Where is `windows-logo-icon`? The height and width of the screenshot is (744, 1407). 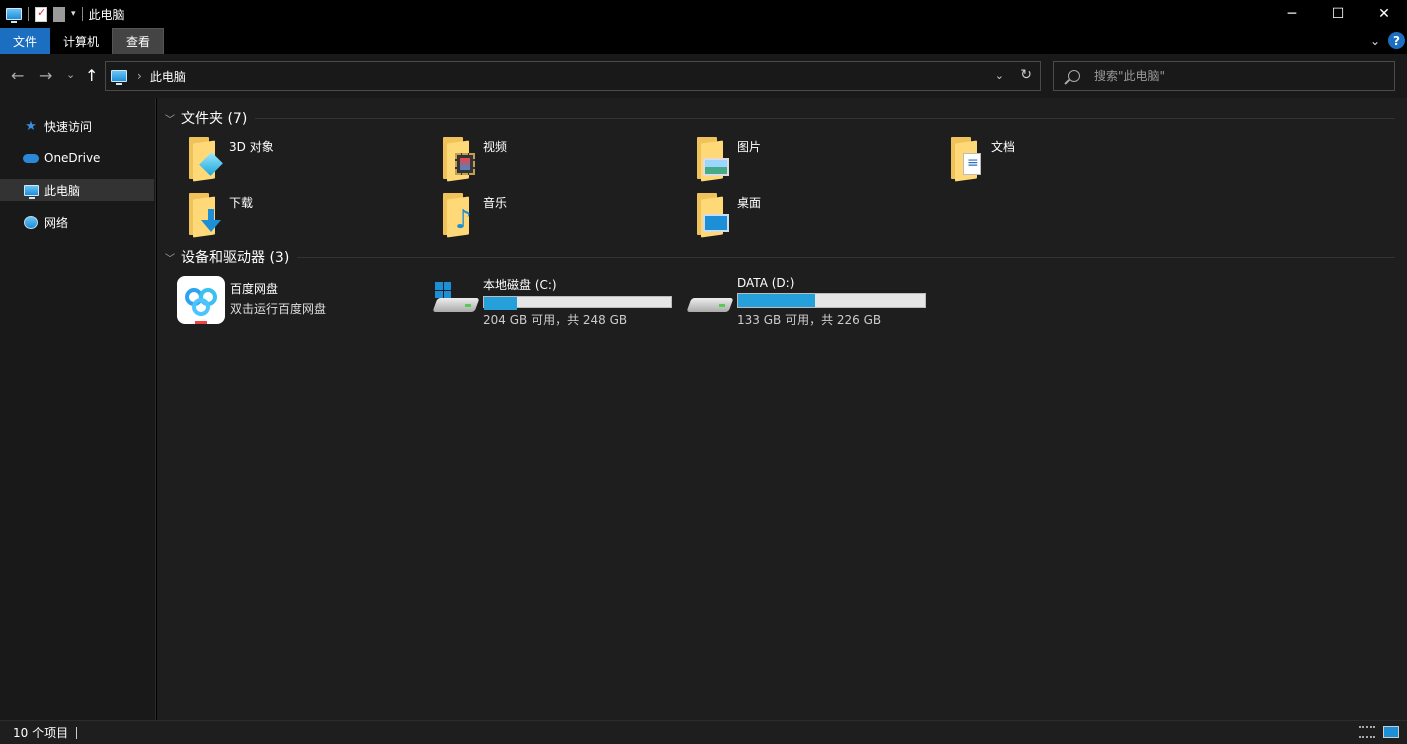
windows-logo-icon is located at coordinates (443, 290).